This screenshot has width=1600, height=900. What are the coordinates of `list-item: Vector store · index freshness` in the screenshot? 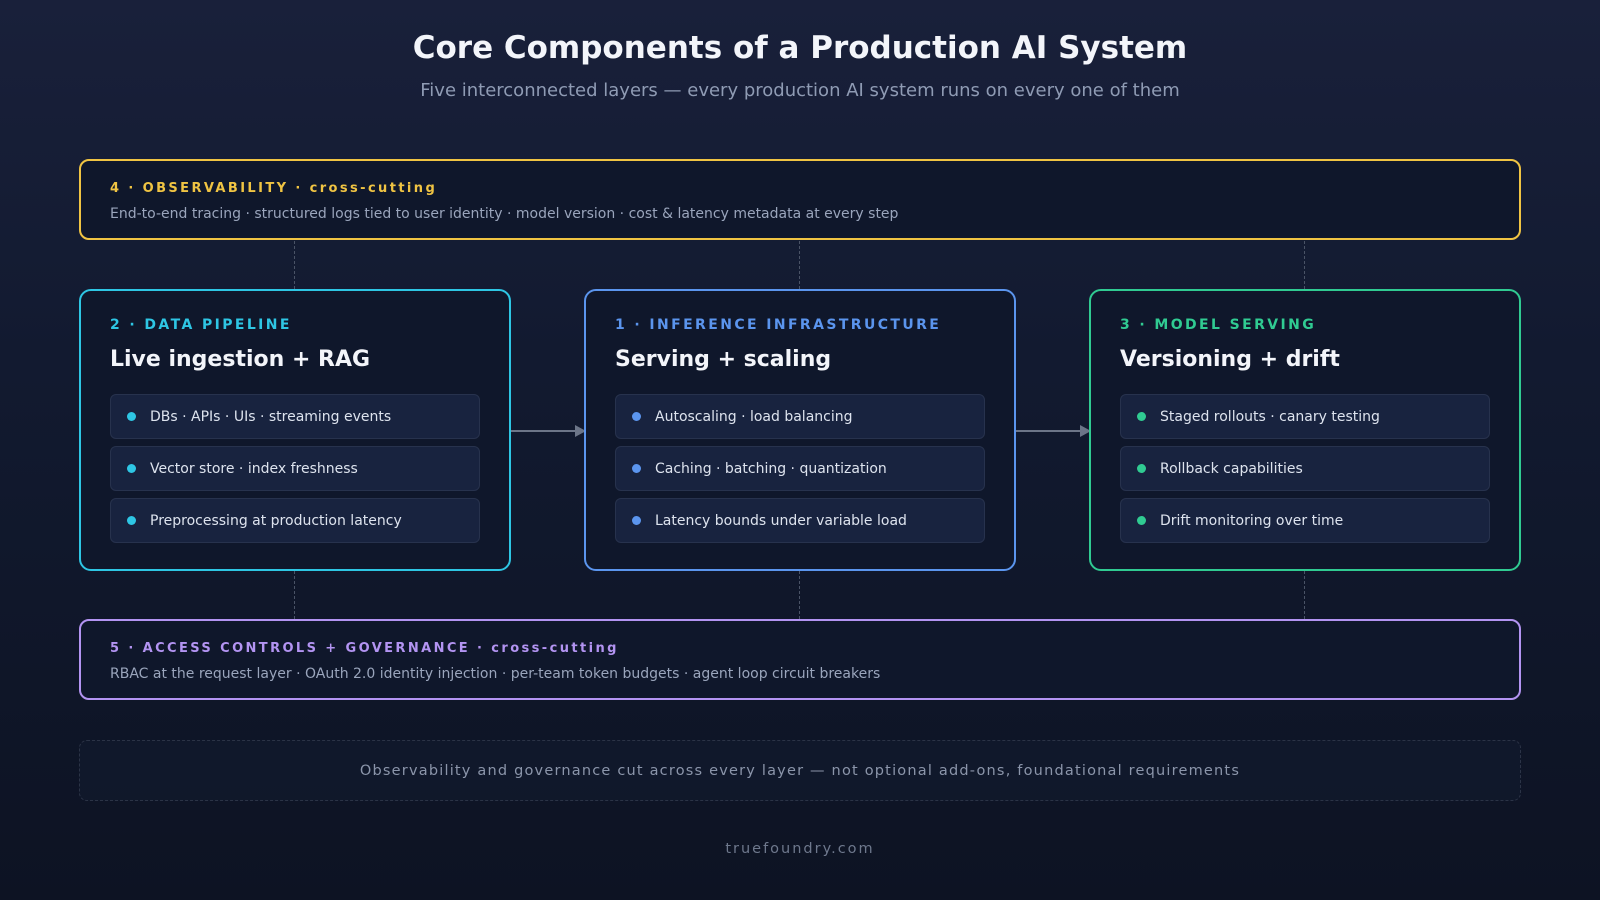 It's located at (295, 468).